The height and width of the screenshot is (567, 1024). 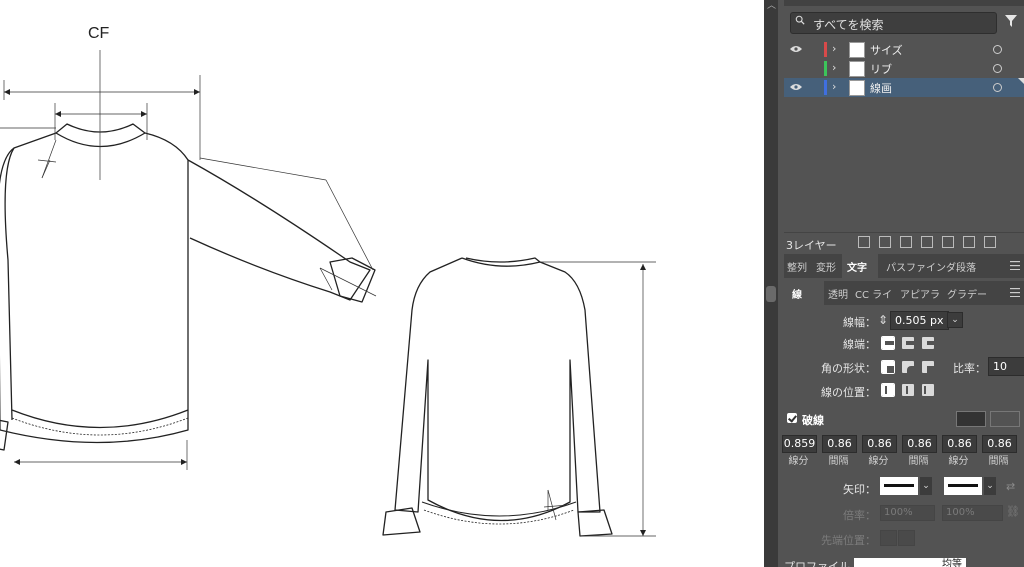 What do you see at coordinates (888, 367) in the screenshot?
I see `miter-join-icon` at bounding box center [888, 367].